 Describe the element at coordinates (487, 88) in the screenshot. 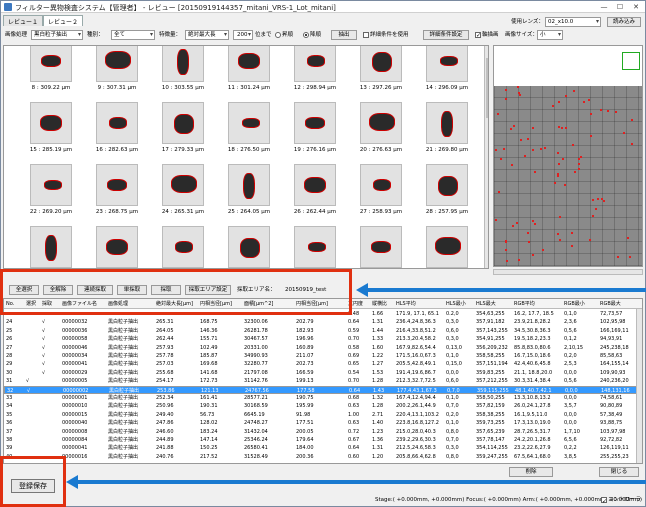

I see `gallery-scroll-thumb` at that location.